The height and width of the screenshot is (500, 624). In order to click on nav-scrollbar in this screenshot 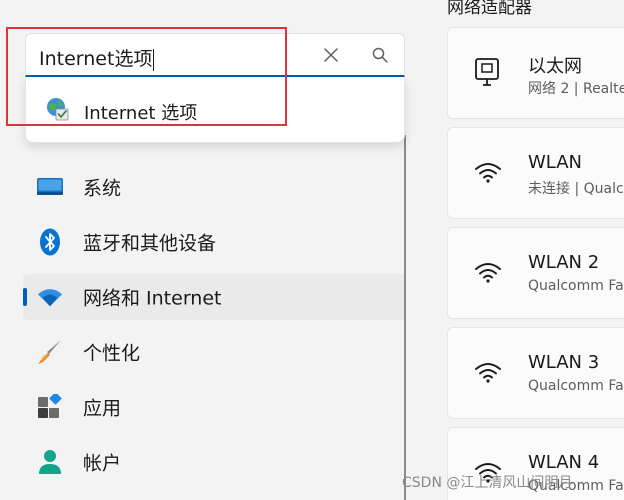, I will do `click(405, 317)`.